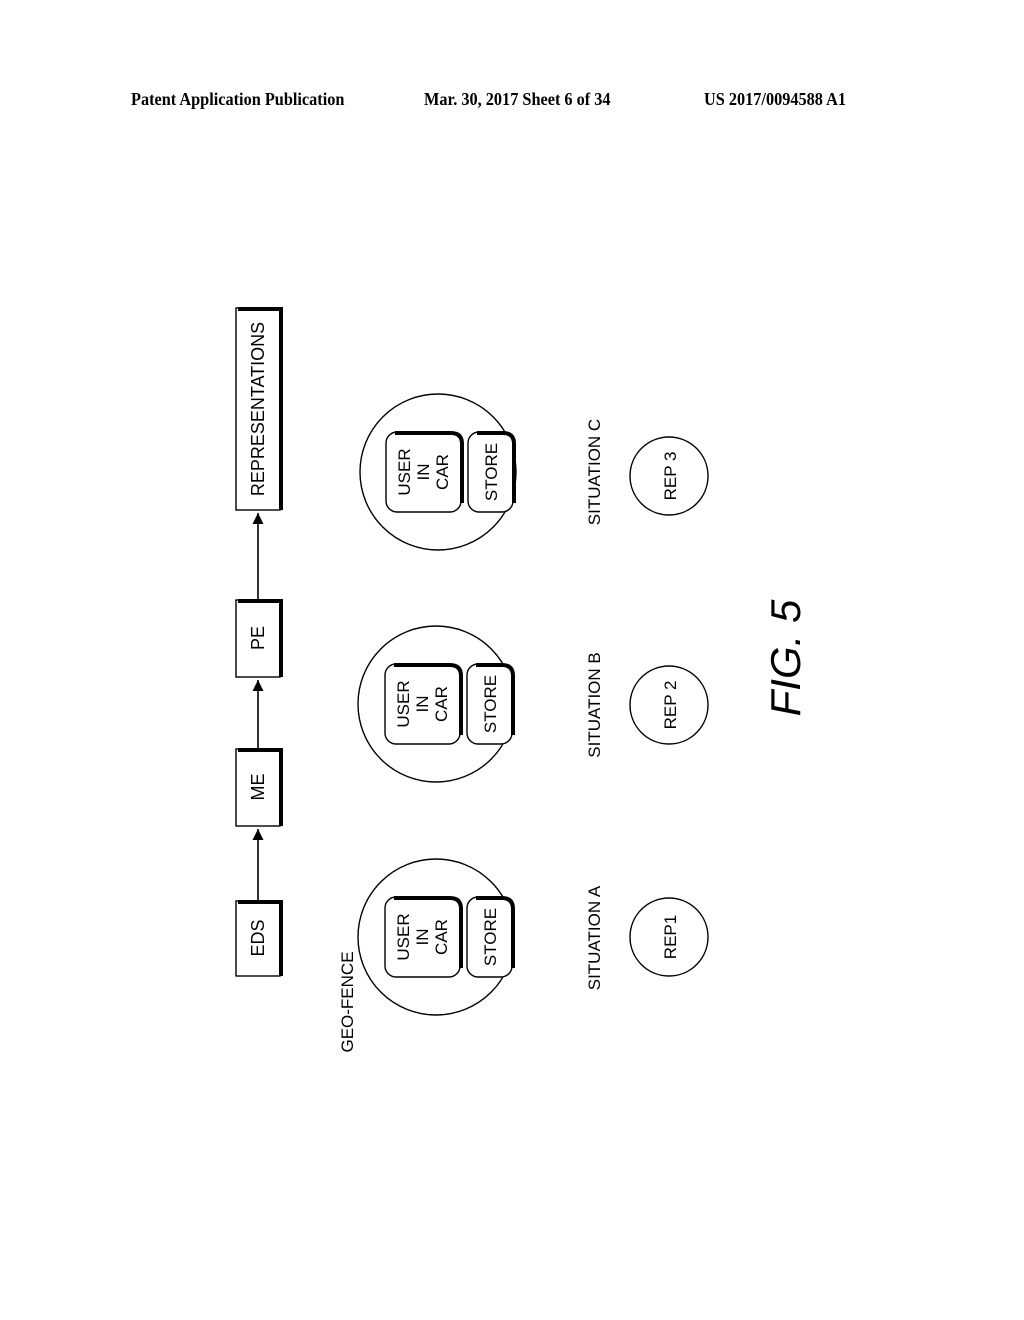  I want to click on pipeline-box-me: ME, so click(259, 787).